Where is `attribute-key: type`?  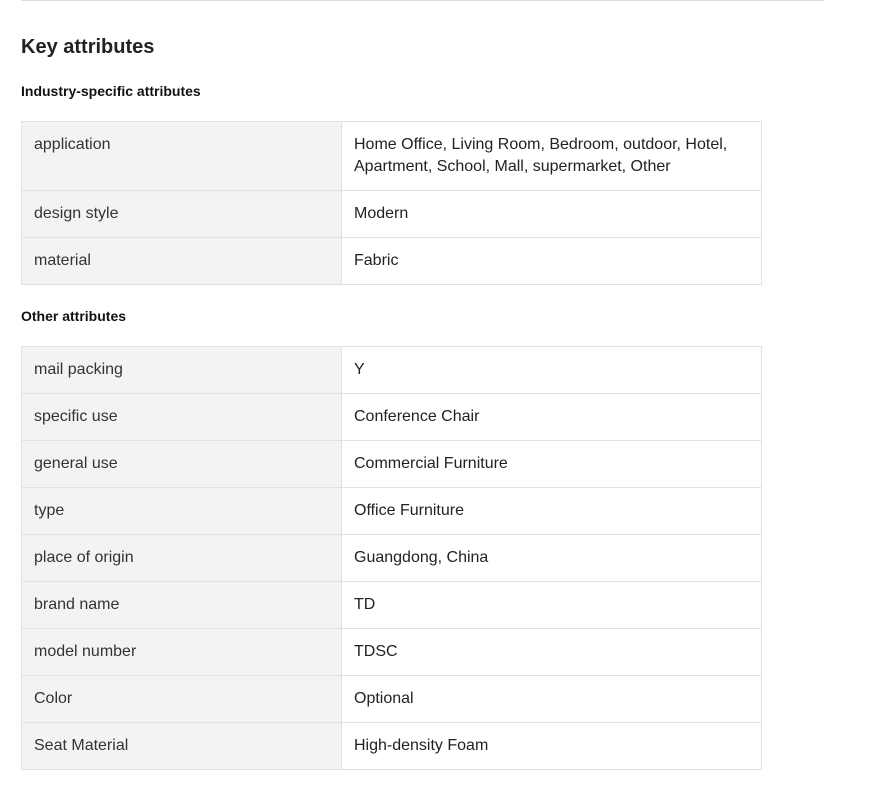 attribute-key: type is located at coordinates (181, 511).